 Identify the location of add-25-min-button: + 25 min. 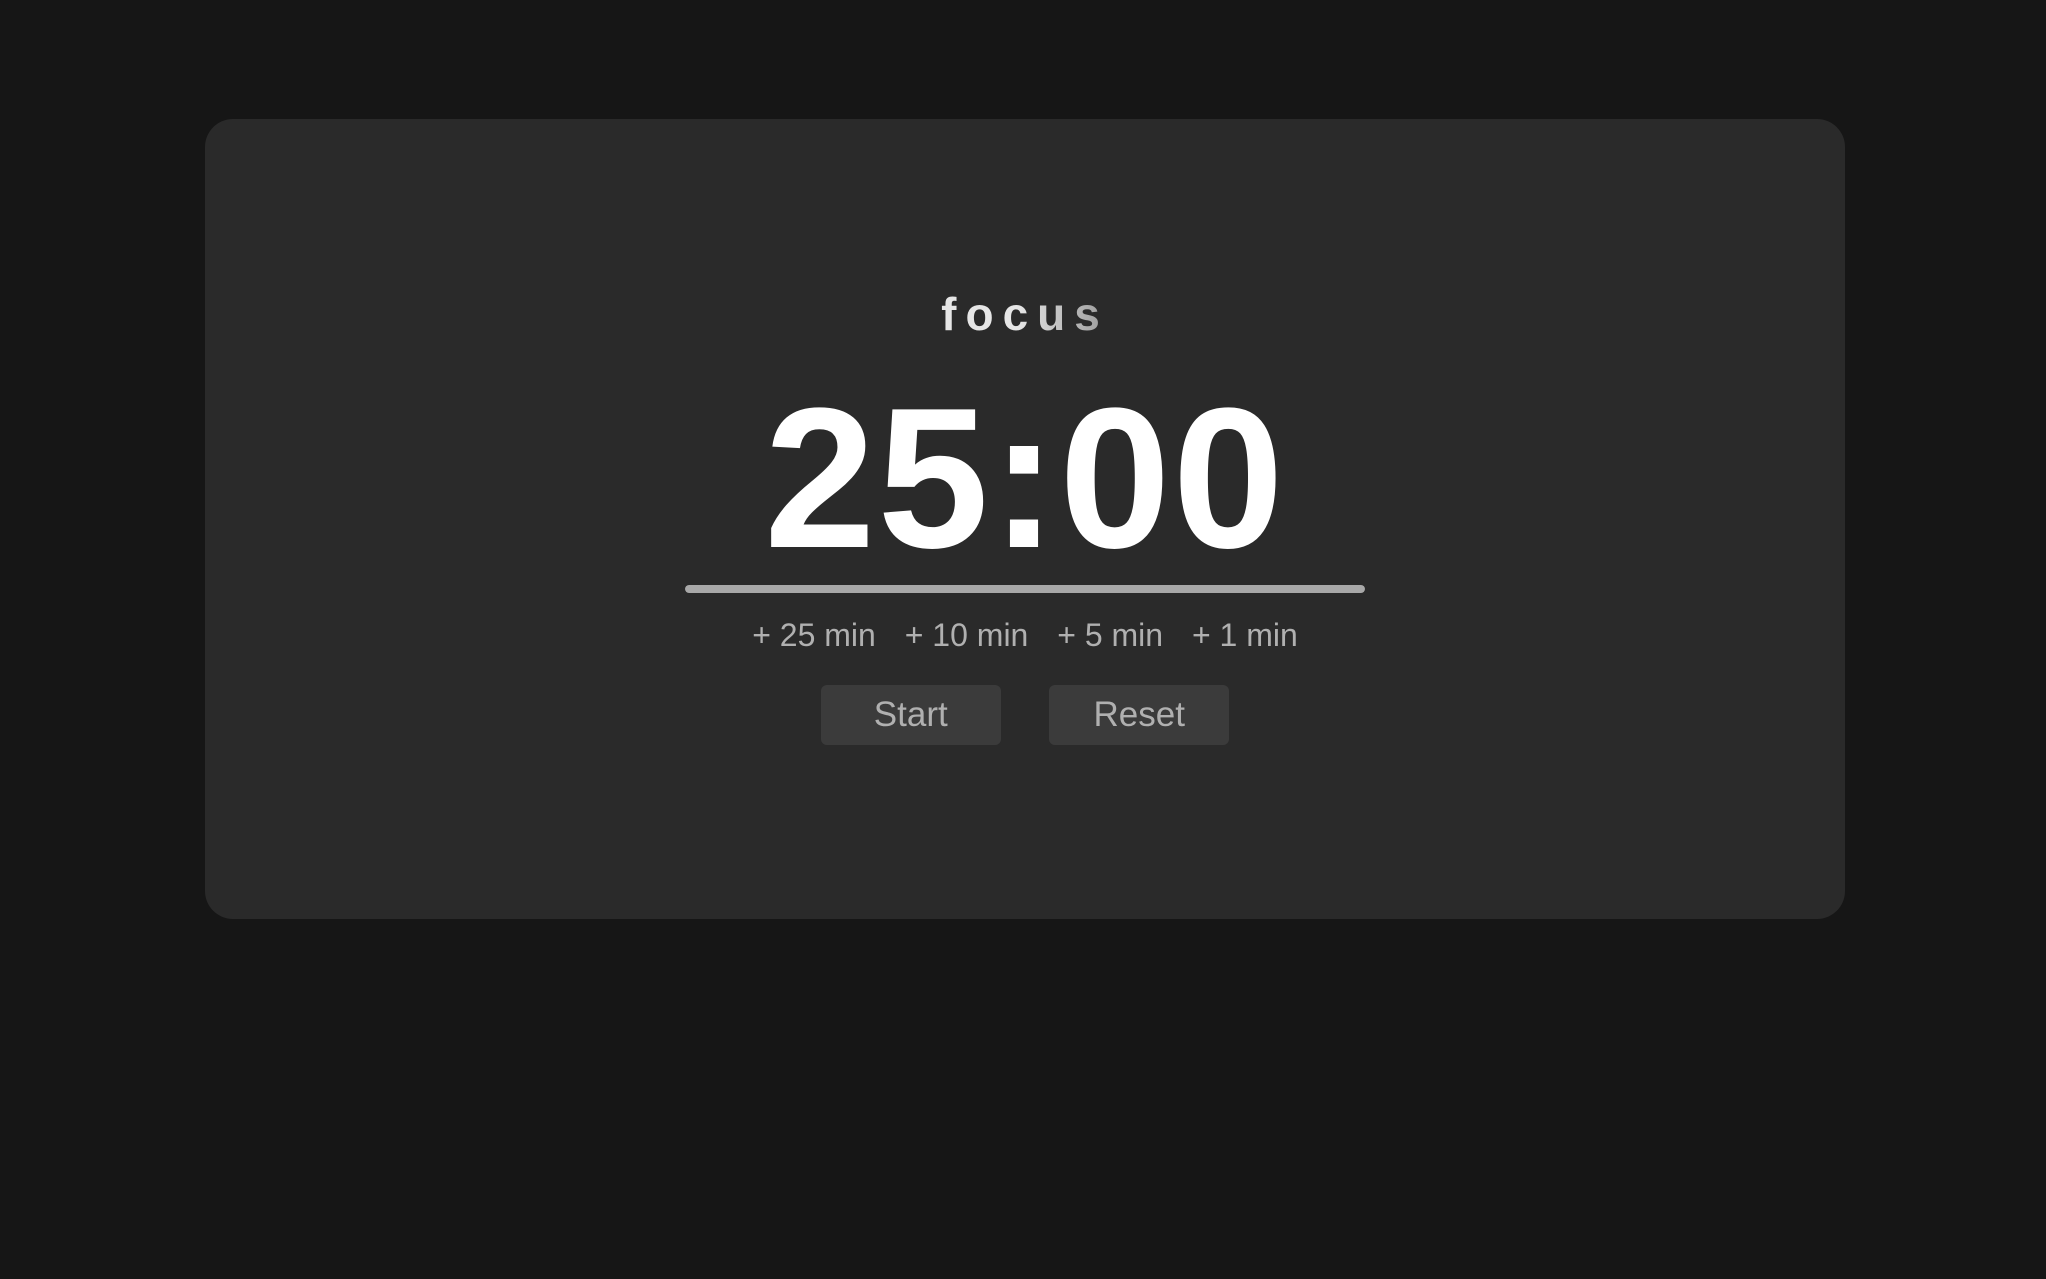
(814, 635).